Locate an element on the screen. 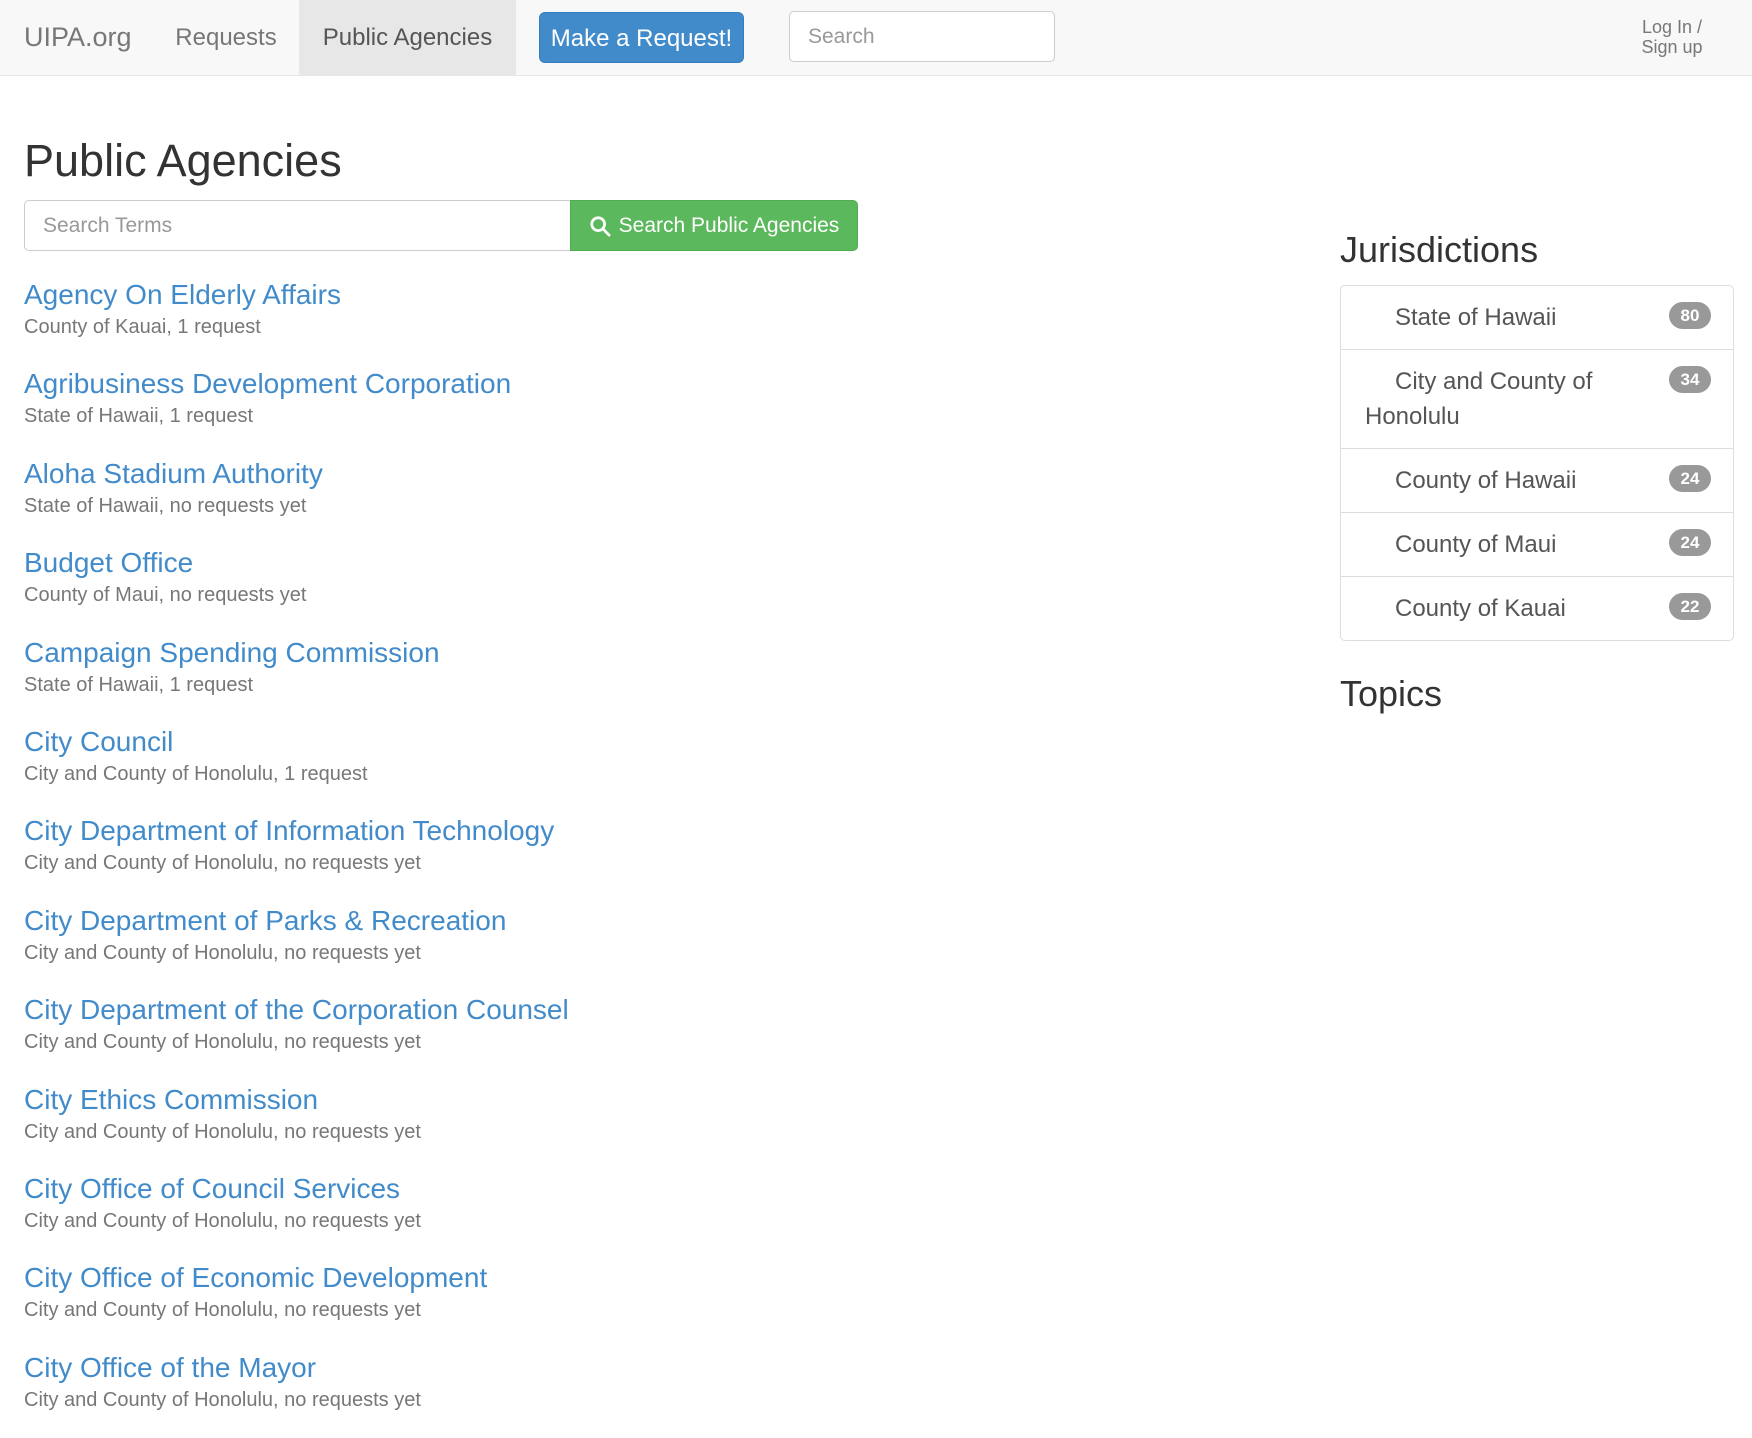 This screenshot has height=1438, width=1752. agency-link: City Office of Economic Development is located at coordinates (624, 1278).